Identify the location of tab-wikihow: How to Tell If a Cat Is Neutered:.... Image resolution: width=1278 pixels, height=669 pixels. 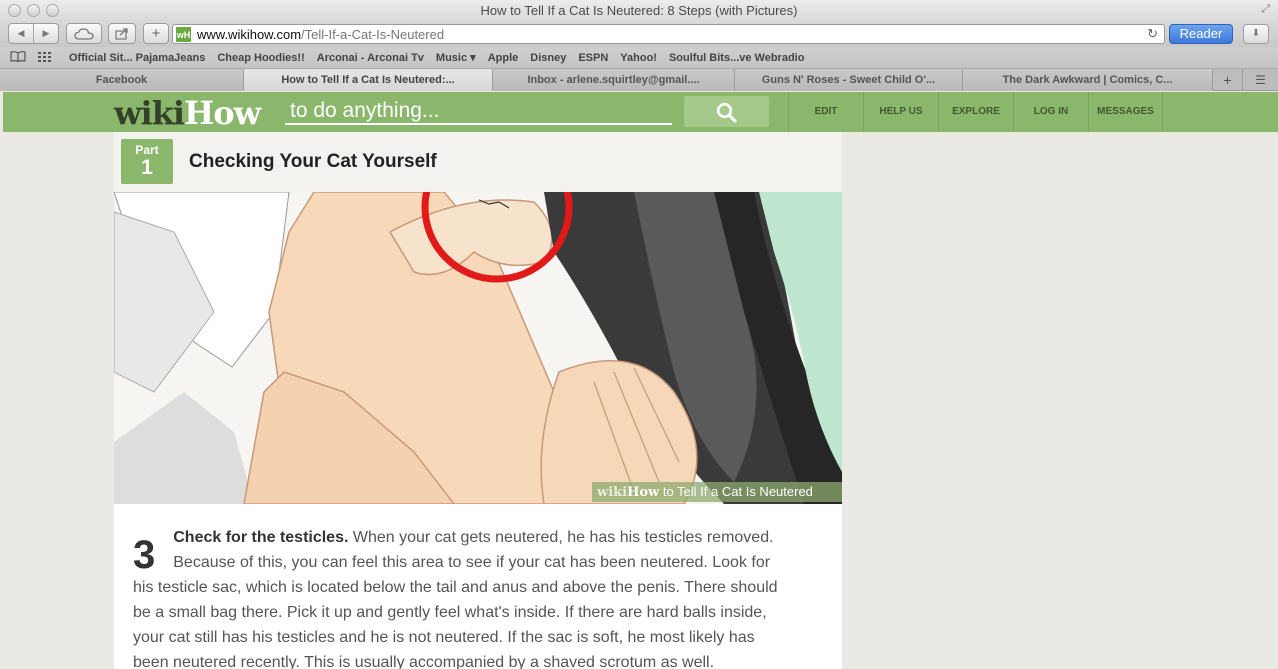
(368, 80).